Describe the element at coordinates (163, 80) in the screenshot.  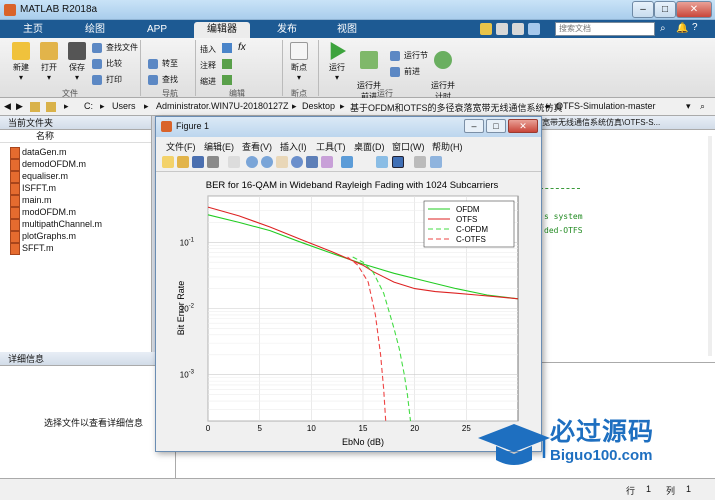
I see `find-button: 查找` at that location.